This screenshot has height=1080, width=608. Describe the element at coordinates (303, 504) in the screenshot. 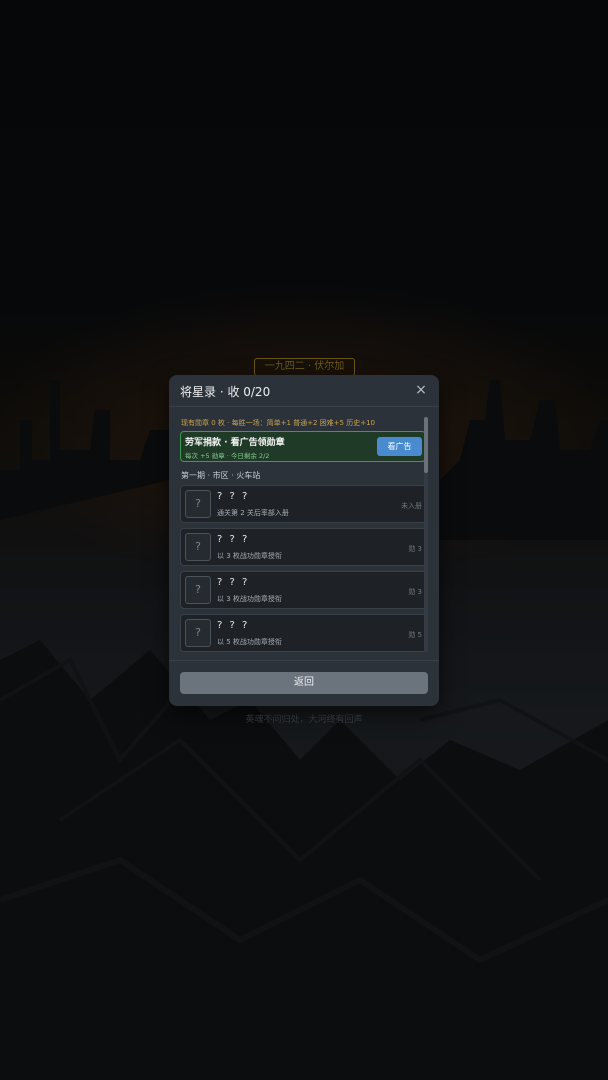

I see `list-item: ? ? ? ? 通关第 2 关后率部入册 未入册` at that location.